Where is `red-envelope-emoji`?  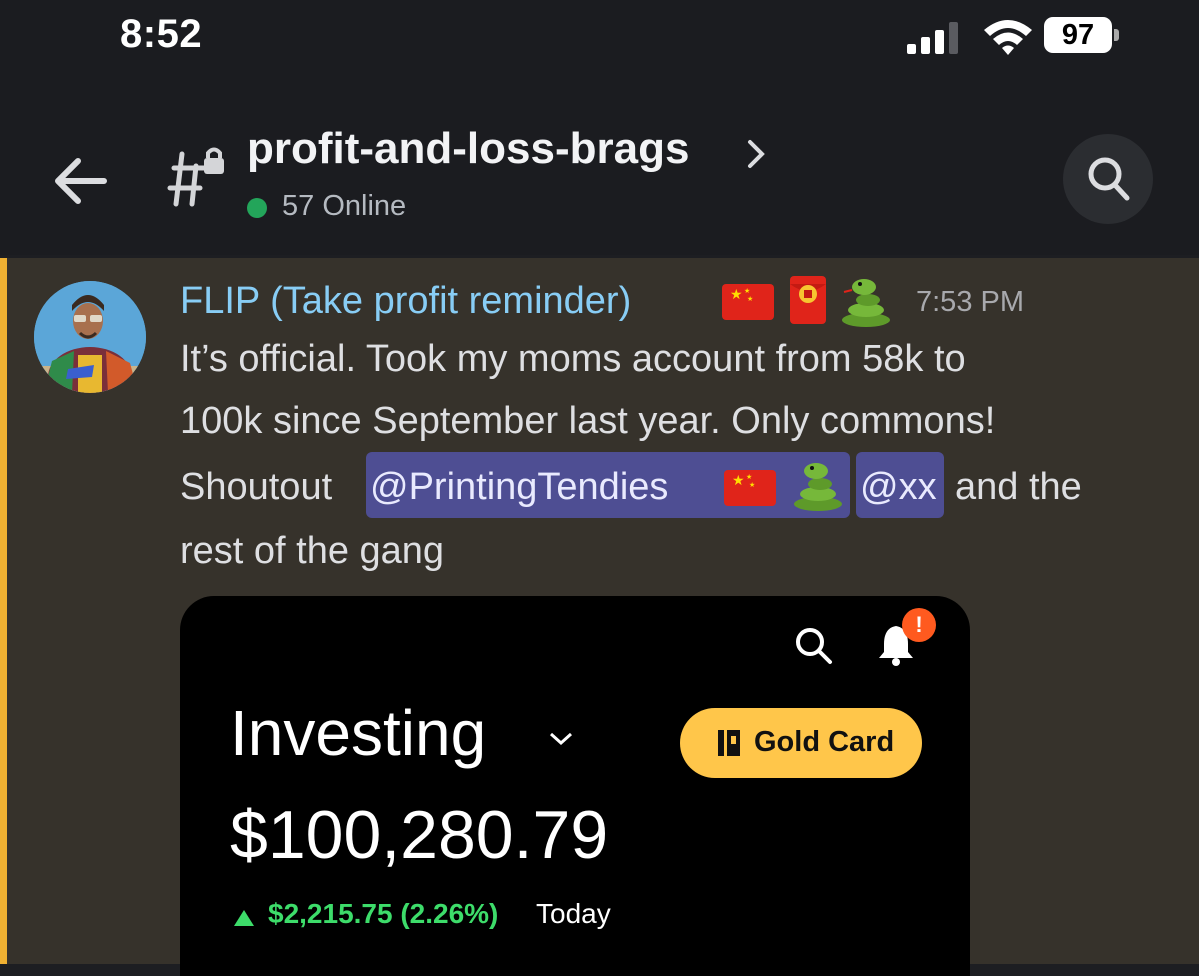 red-envelope-emoji is located at coordinates (808, 300).